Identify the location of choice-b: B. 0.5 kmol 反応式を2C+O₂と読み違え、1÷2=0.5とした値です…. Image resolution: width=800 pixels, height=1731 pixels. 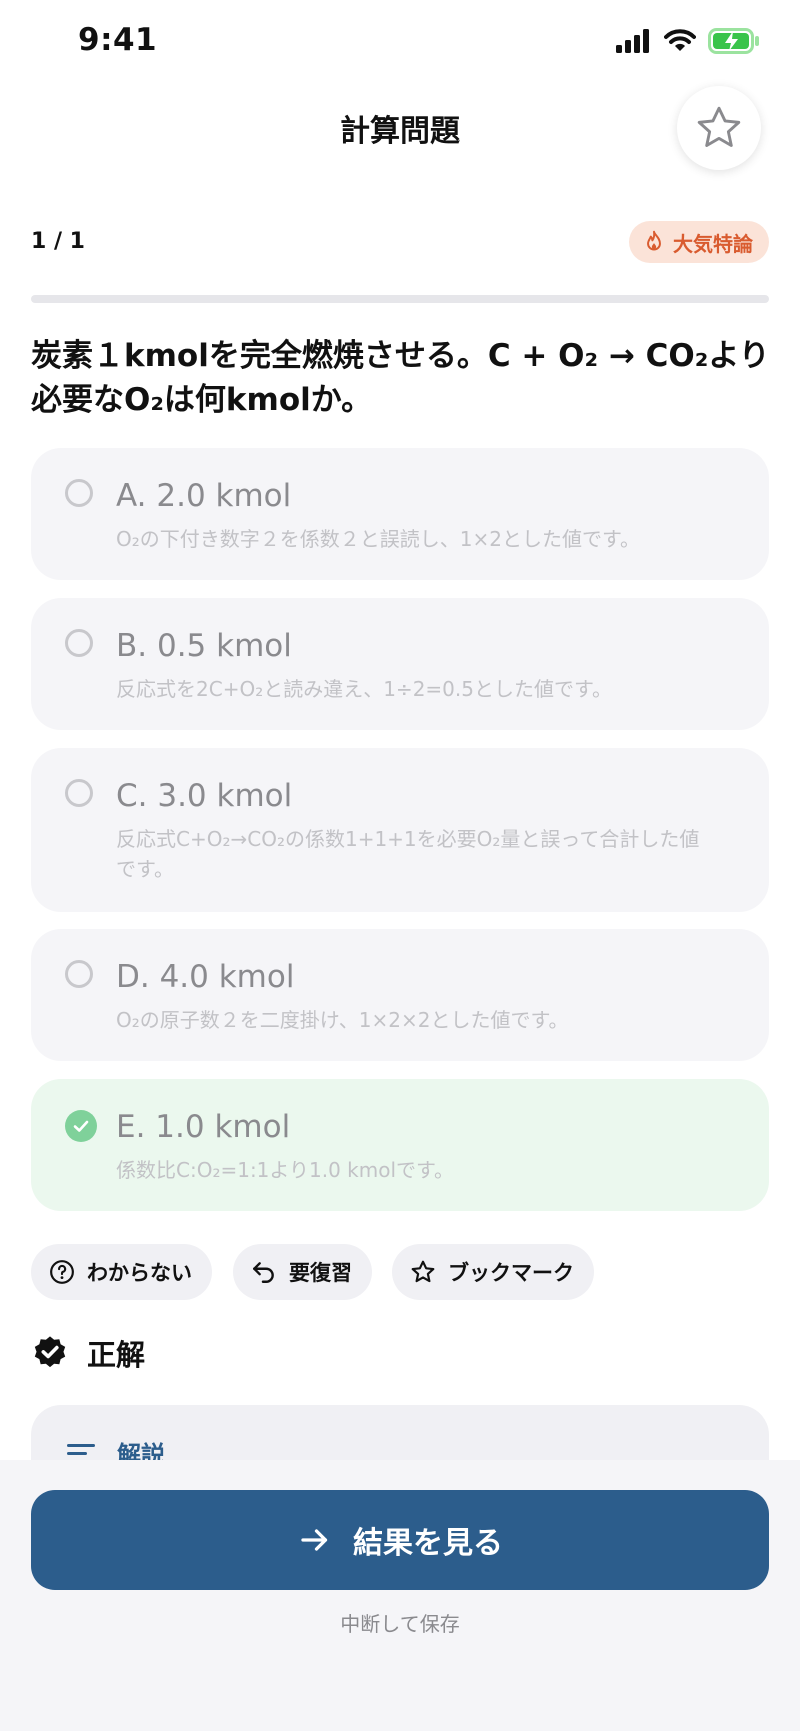
(400, 664).